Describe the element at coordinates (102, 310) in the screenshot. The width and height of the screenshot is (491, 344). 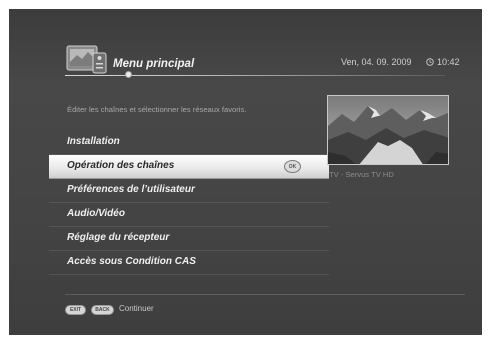
I see `back-key-icon: BACK` at that location.